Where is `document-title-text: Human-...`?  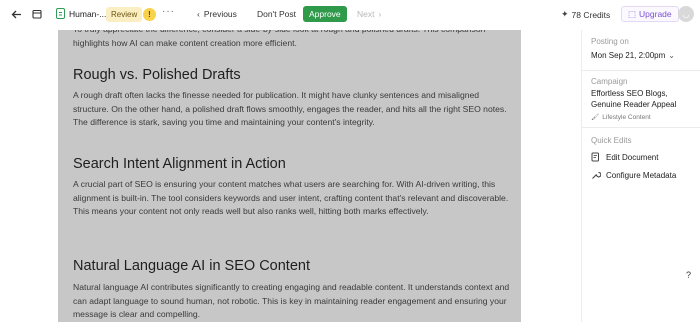
document-title-text: Human-... is located at coordinates (88, 13).